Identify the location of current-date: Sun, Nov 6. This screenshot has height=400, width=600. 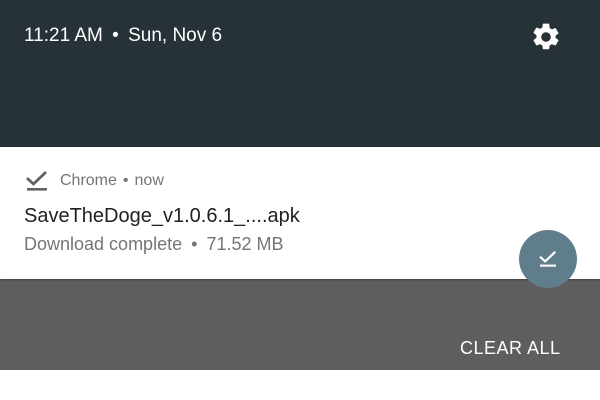
(175, 35).